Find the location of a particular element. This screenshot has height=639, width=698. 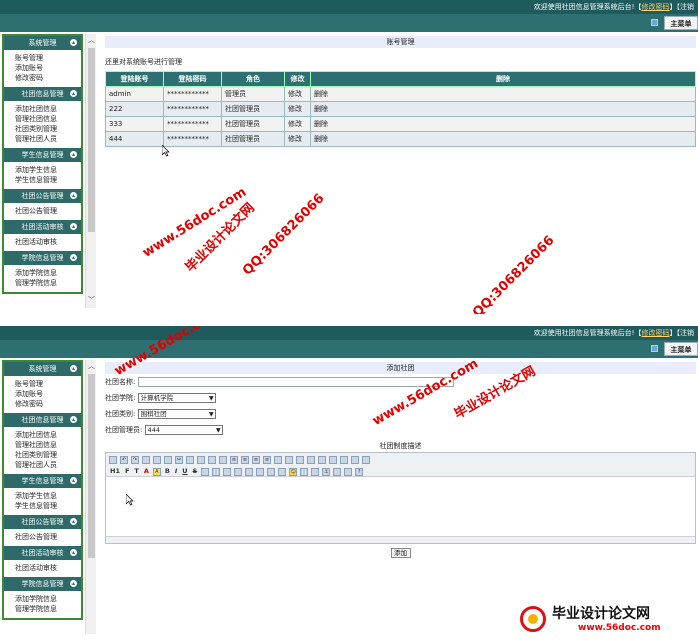

select-all-icon is located at coordinates (355, 460).